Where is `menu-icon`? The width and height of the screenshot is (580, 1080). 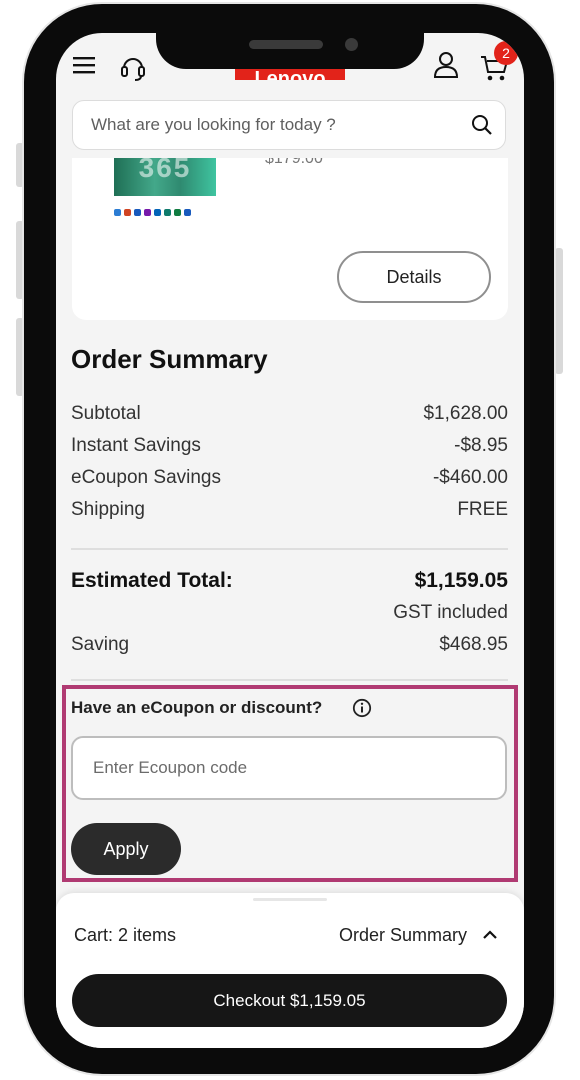 menu-icon is located at coordinates (85, 66).